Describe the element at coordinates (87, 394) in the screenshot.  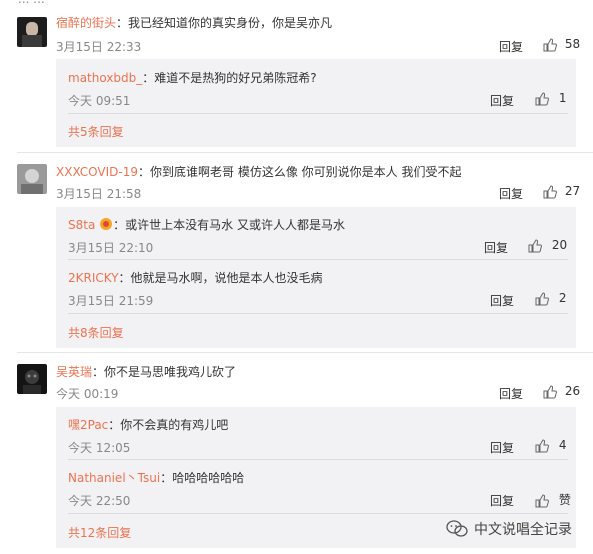
I see `comment-time: 今天 00:19` at that location.